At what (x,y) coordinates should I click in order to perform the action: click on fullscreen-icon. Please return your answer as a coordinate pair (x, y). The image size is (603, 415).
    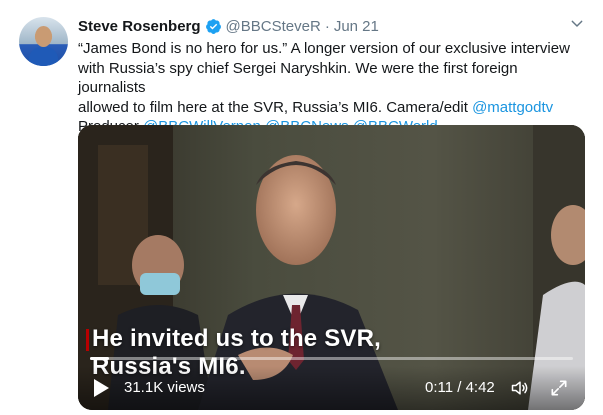
    Looking at the image, I should click on (559, 388).